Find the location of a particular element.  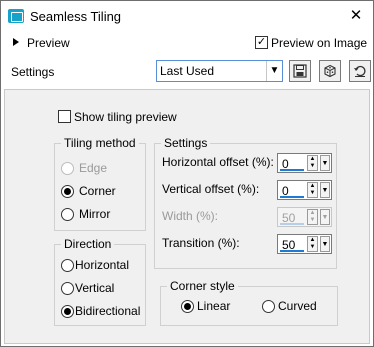

window-title: Seamless Tiling is located at coordinates (76, 16).